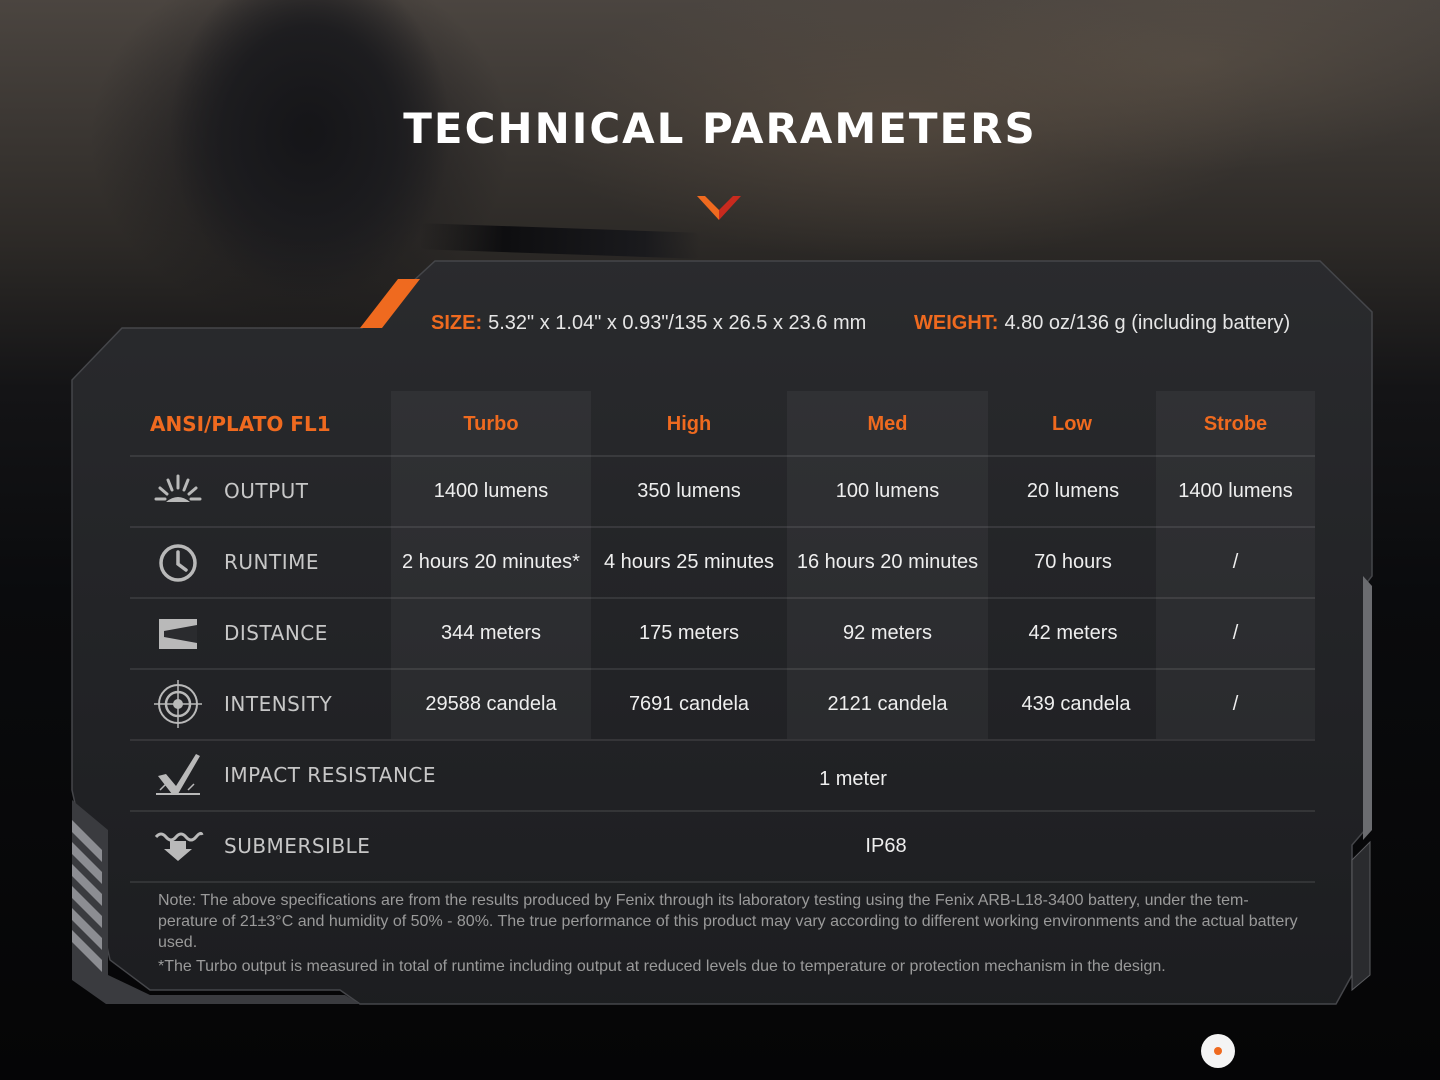 Image resolution: width=1440 pixels, height=1080 pixels. What do you see at coordinates (1073, 633) in the screenshot?
I see `distance-low: 42 meters` at bounding box center [1073, 633].